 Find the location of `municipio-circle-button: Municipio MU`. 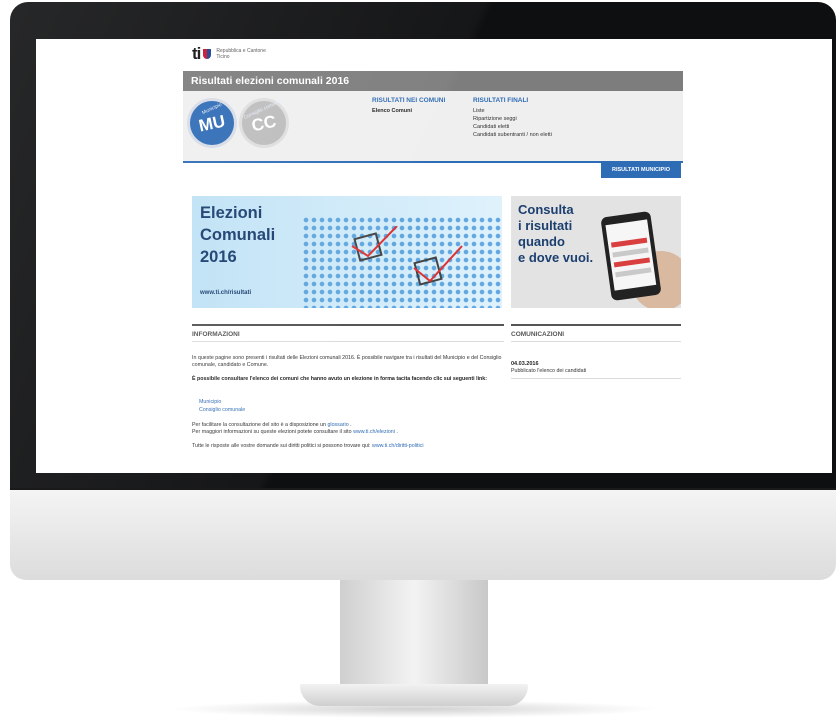

municipio-circle-button: Municipio MU is located at coordinates (212, 123).